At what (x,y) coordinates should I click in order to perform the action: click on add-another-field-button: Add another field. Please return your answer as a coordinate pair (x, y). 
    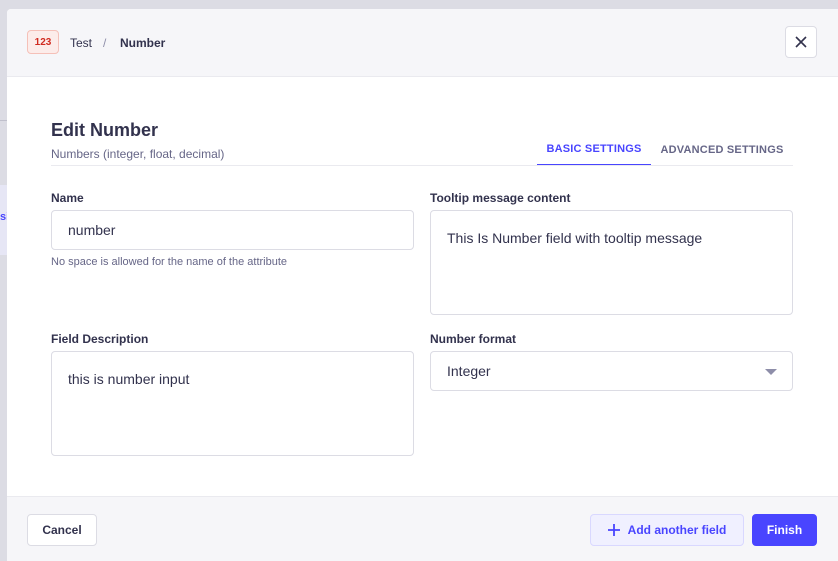
    Looking at the image, I should click on (667, 530).